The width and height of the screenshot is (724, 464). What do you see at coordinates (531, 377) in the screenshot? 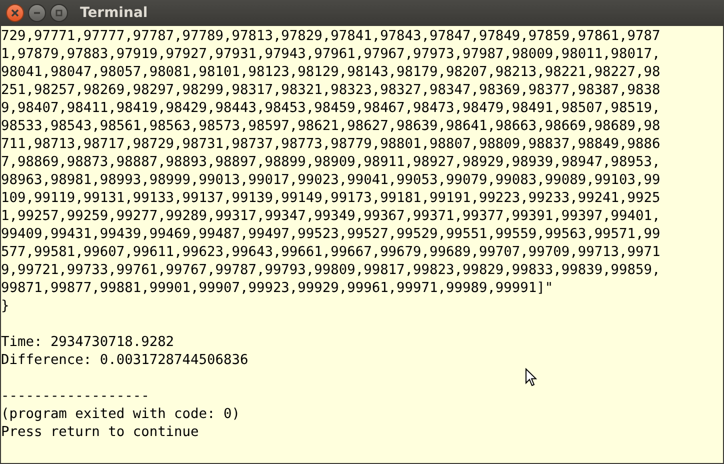
I see `mouse-pointer-icon` at bounding box center [531, 377].